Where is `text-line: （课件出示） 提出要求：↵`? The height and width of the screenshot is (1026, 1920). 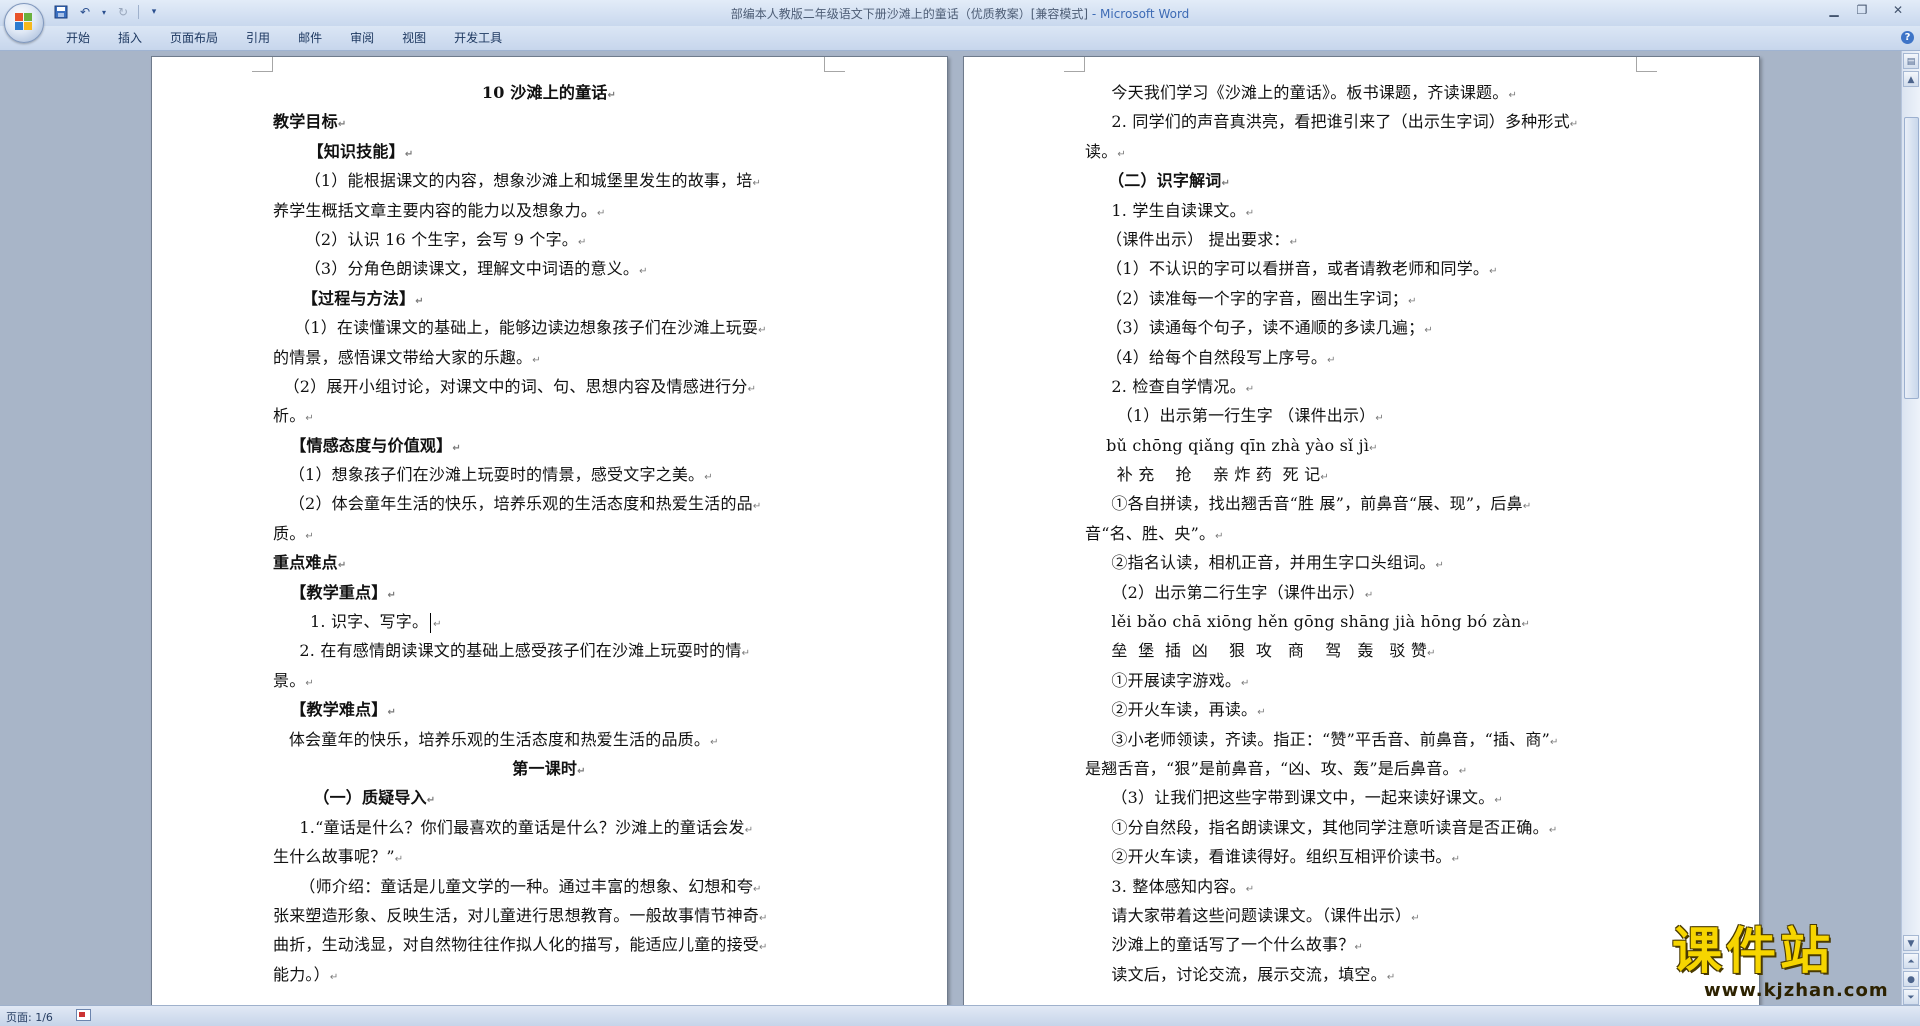 text-line: （课件出示） 提出要求：↵ is located at coordinates (1361, 239).